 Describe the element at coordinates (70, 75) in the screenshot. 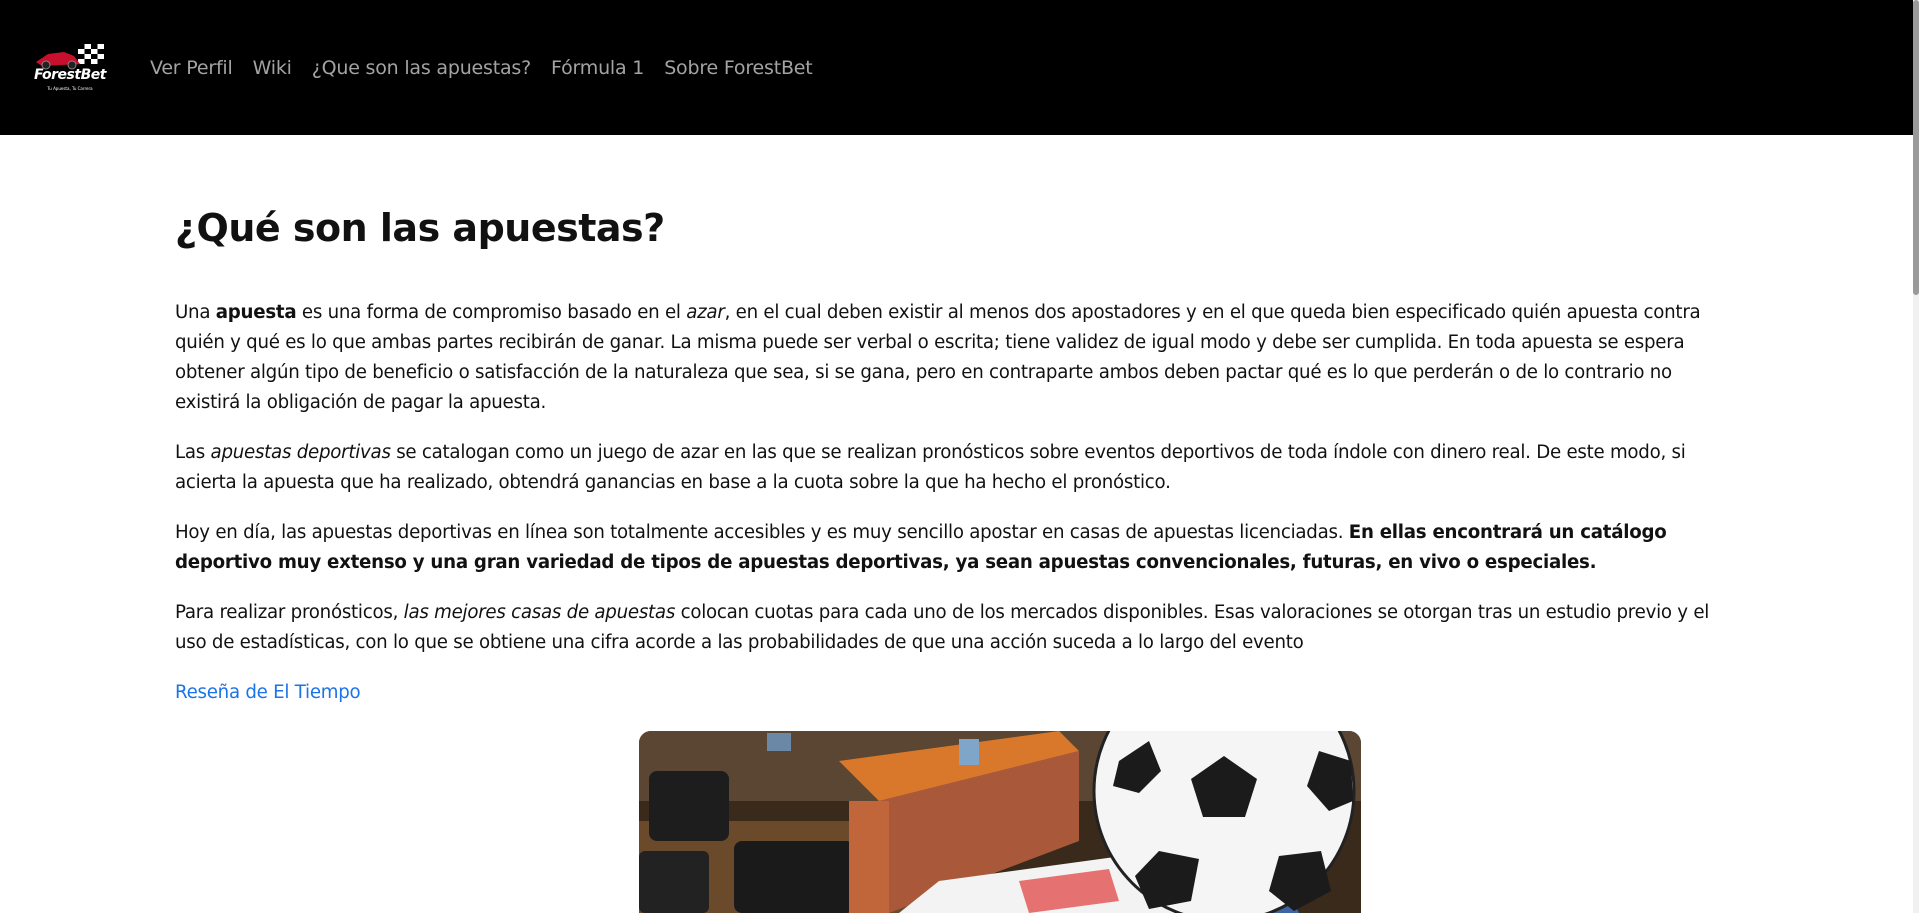

I see `logo-wordmark: ForestBet` at that location.